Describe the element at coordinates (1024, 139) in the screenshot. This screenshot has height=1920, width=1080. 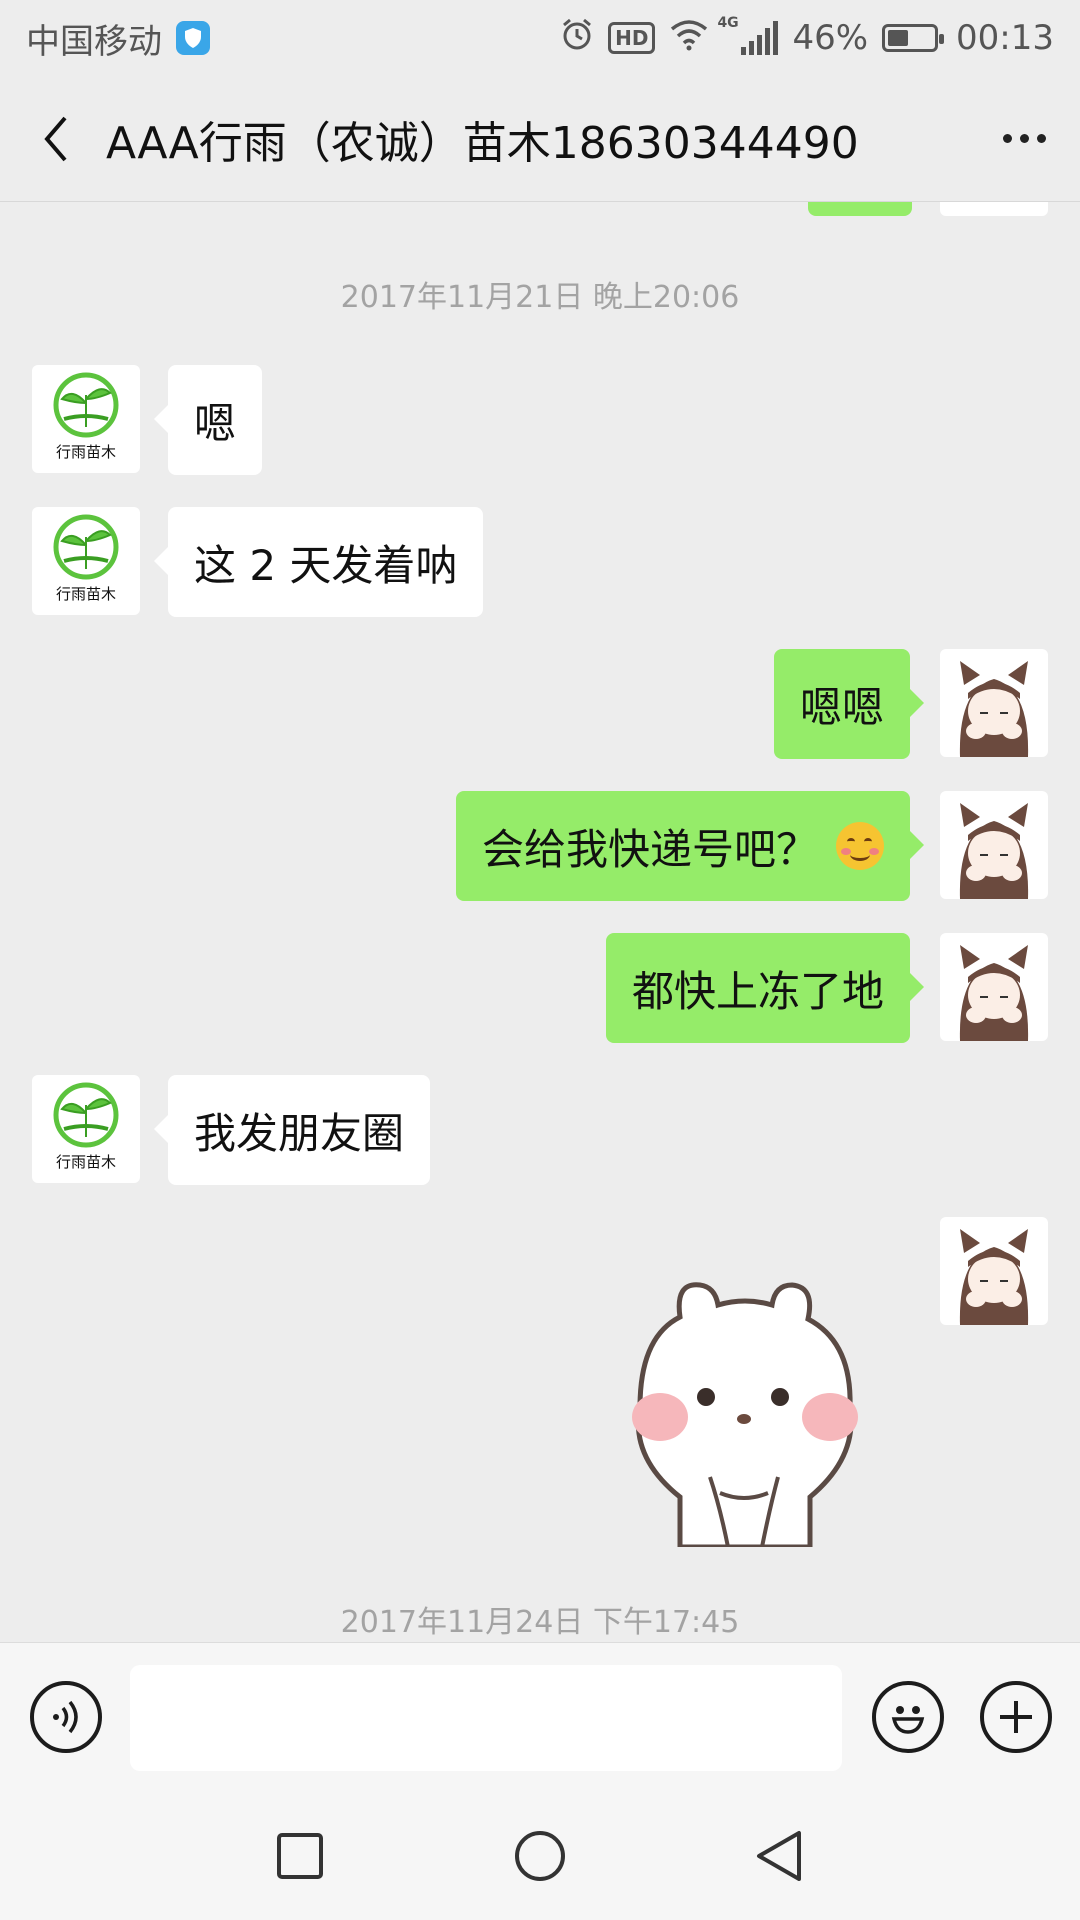
I see `more-options-button` at that location.